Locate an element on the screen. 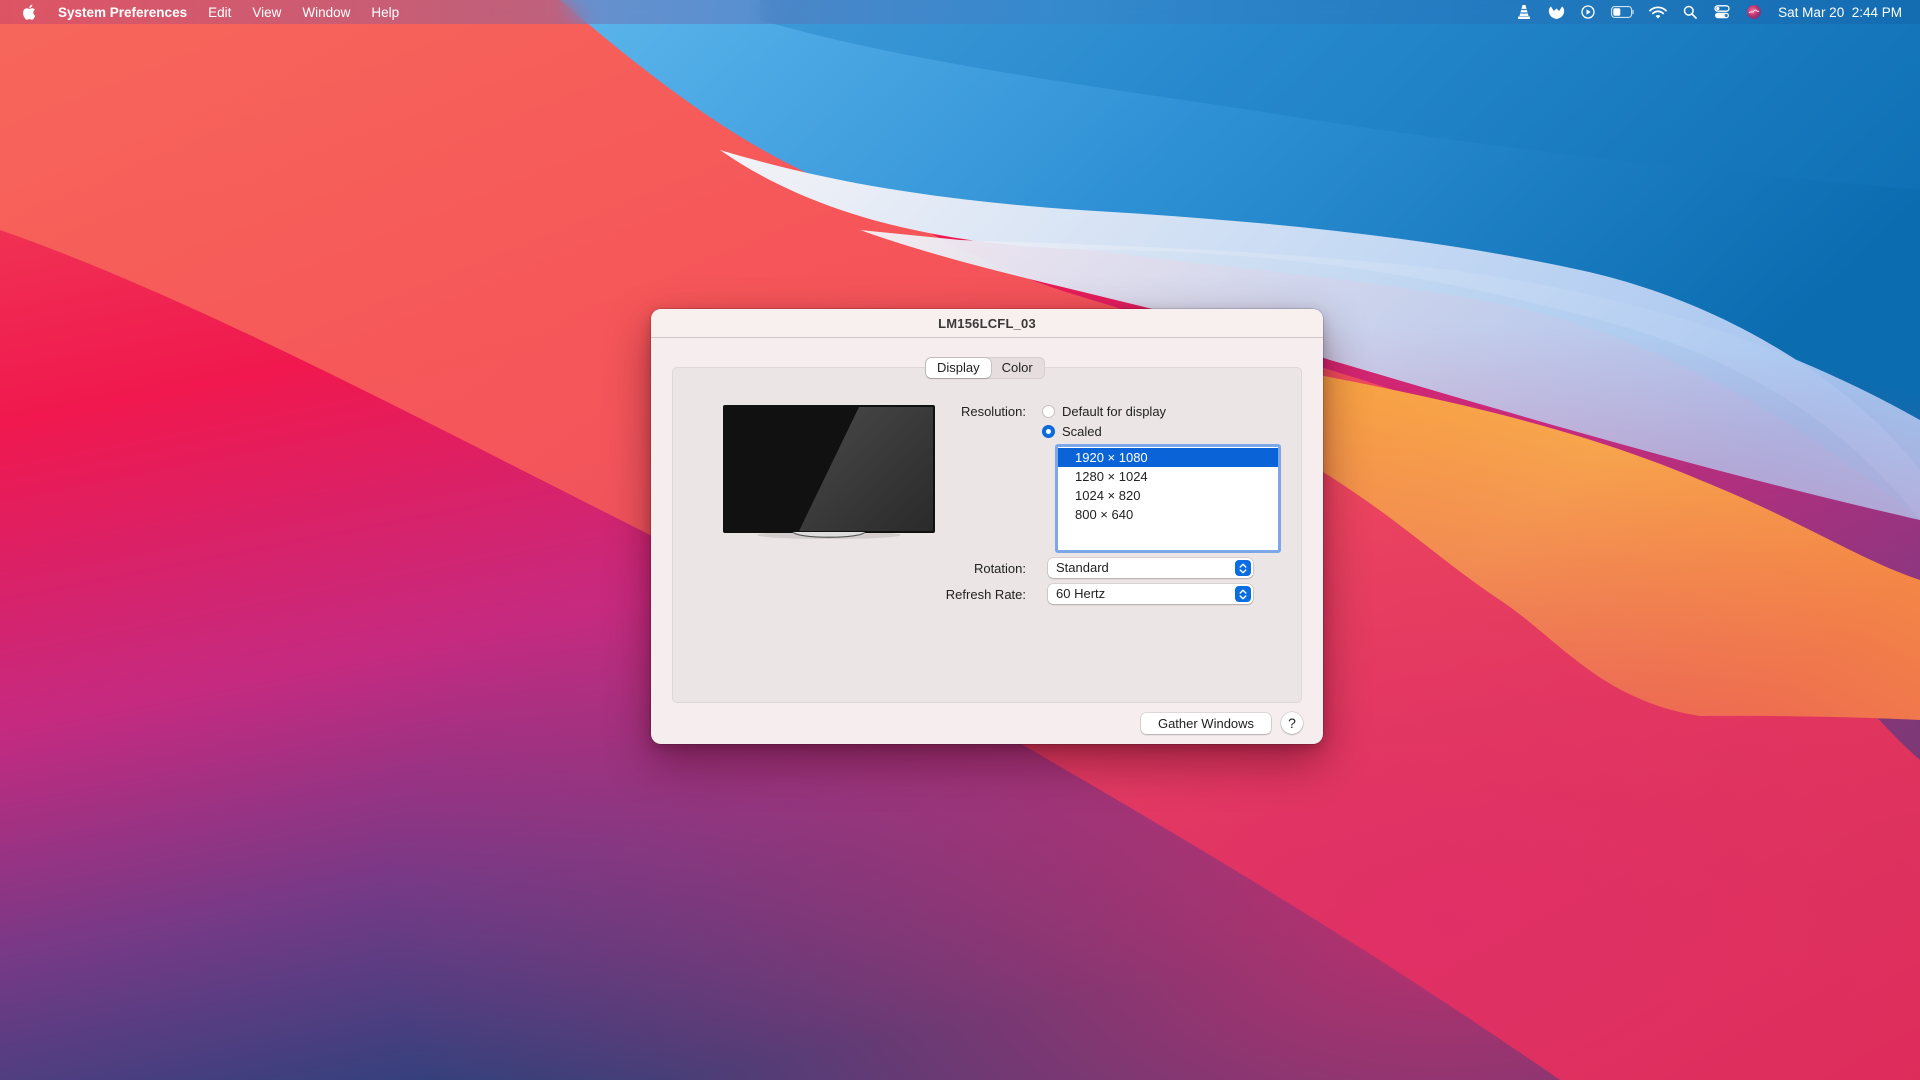  spotlight-search-icon is located at coordinates (1690, 12).